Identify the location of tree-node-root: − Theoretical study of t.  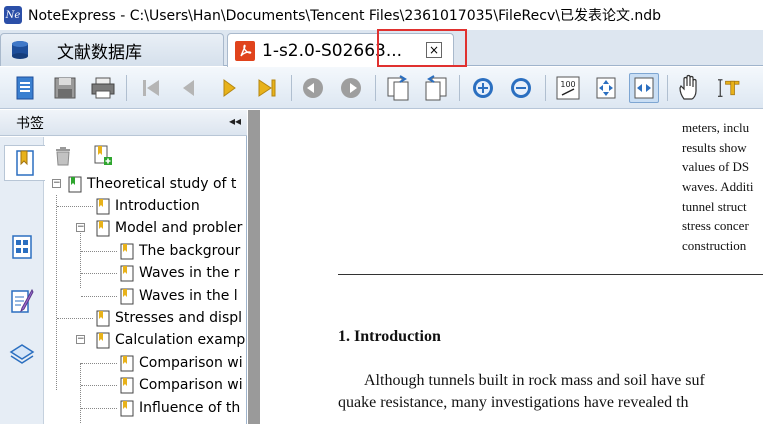
(144, 184).